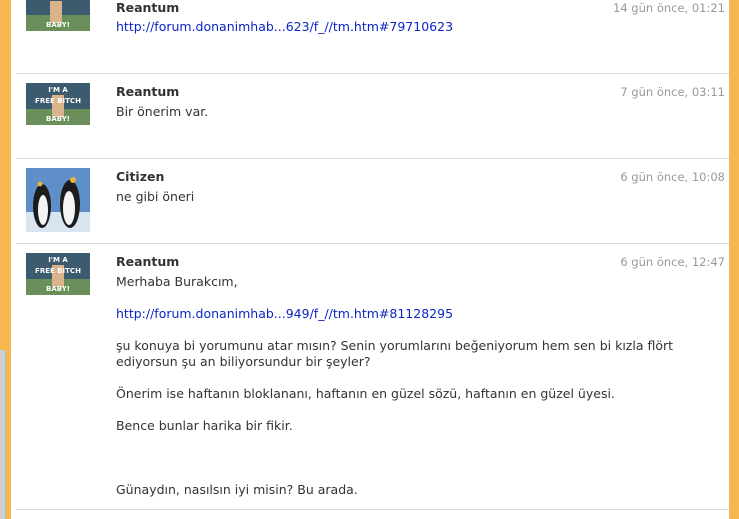 This screenshot has width=739, height=519. I want to click on message-author: Citizen, so click(140, 176).